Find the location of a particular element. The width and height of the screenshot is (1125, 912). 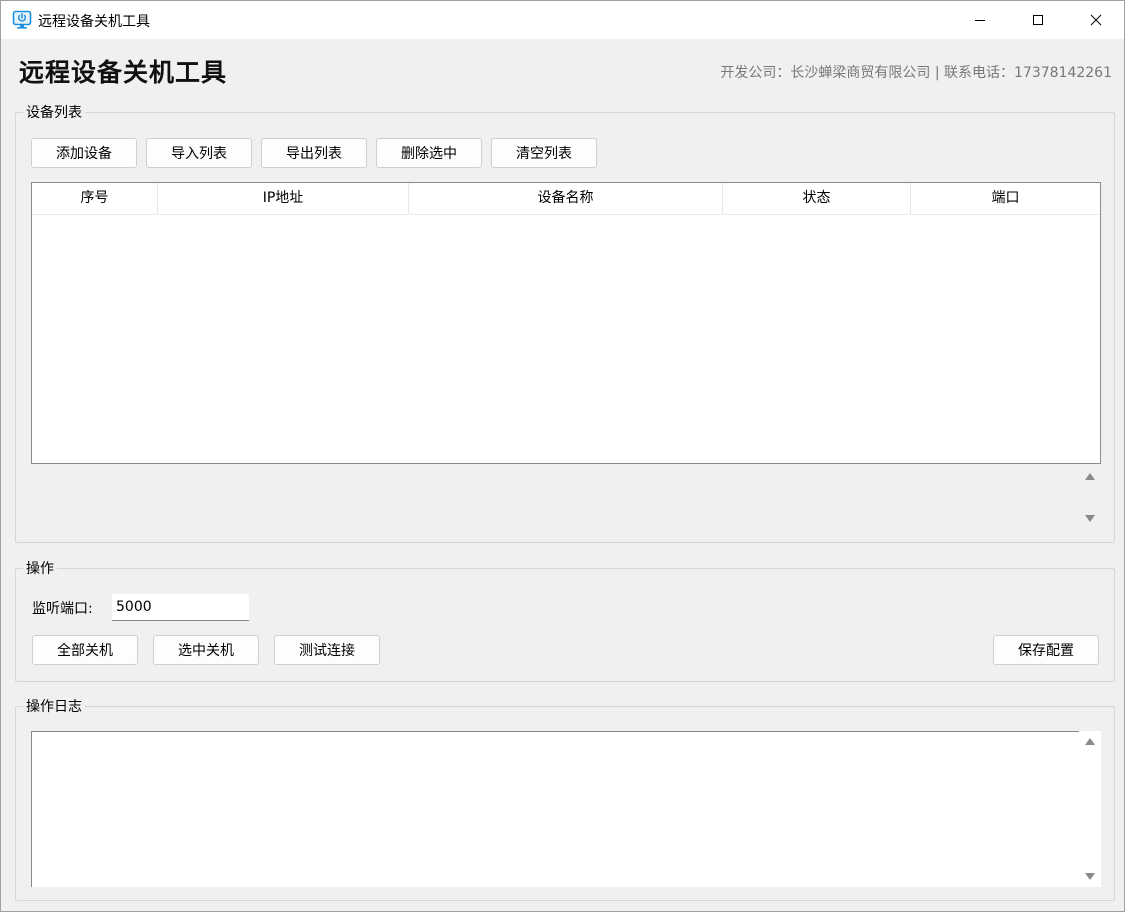

add-device-button: 添加设备 is located at coordinates (84, 153).